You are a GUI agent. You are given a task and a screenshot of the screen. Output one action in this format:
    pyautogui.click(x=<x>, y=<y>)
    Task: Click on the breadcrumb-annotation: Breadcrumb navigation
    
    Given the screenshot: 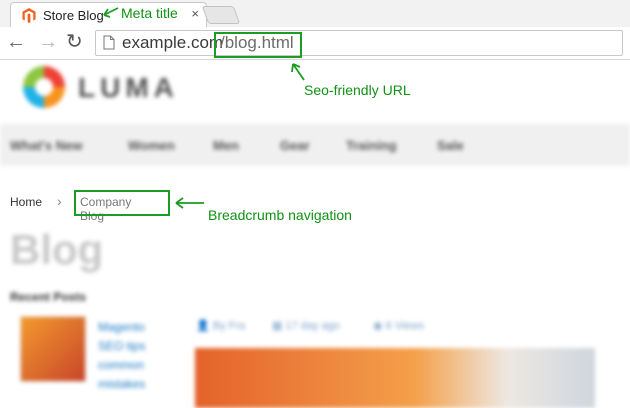 What is the action you would take?
    pyautogui.click(x=280, y=215)
    